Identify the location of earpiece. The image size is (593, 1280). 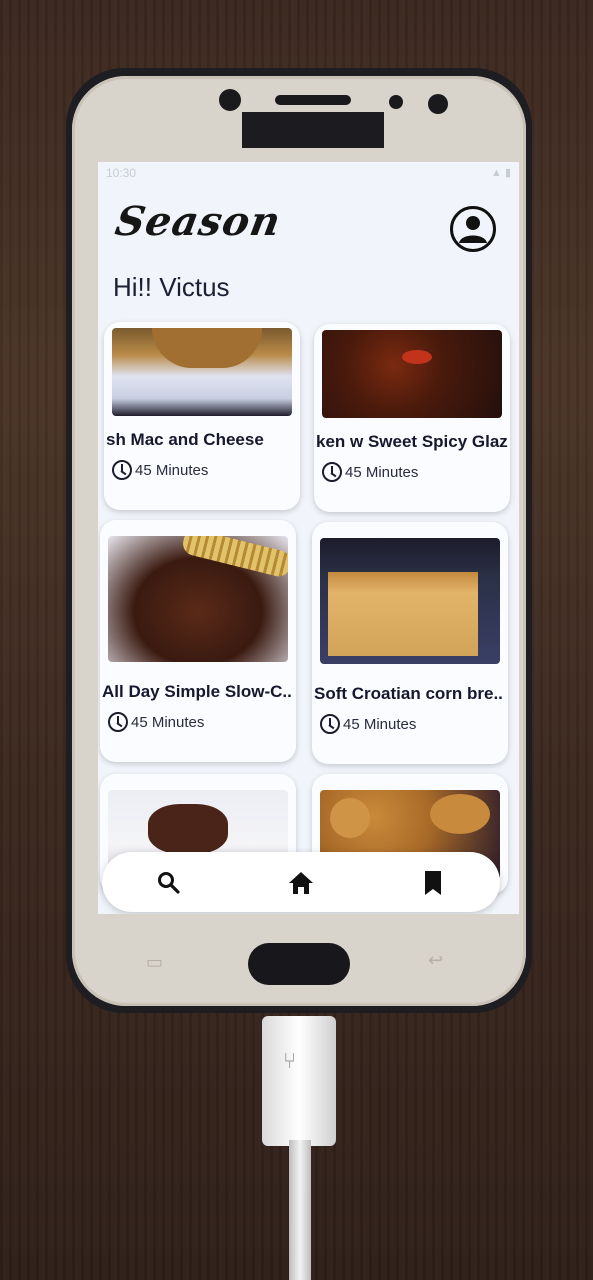
(313, 100).